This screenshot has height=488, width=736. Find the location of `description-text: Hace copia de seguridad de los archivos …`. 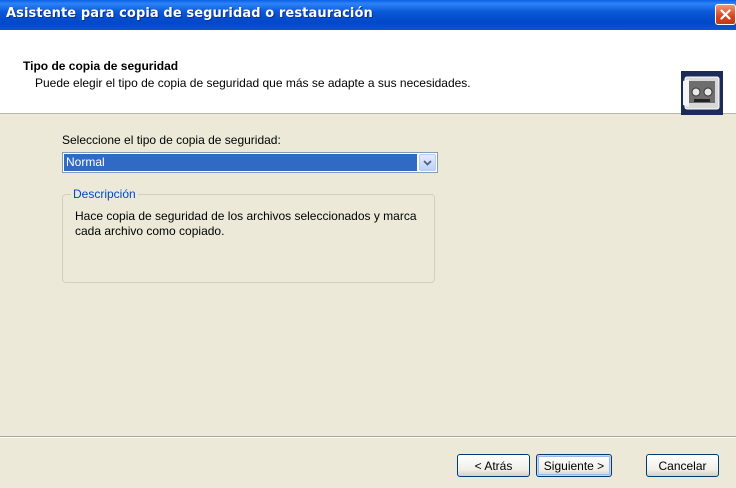

description-text: Hace copia de seguridad de los archivos … is located at coordinates (246, 223).